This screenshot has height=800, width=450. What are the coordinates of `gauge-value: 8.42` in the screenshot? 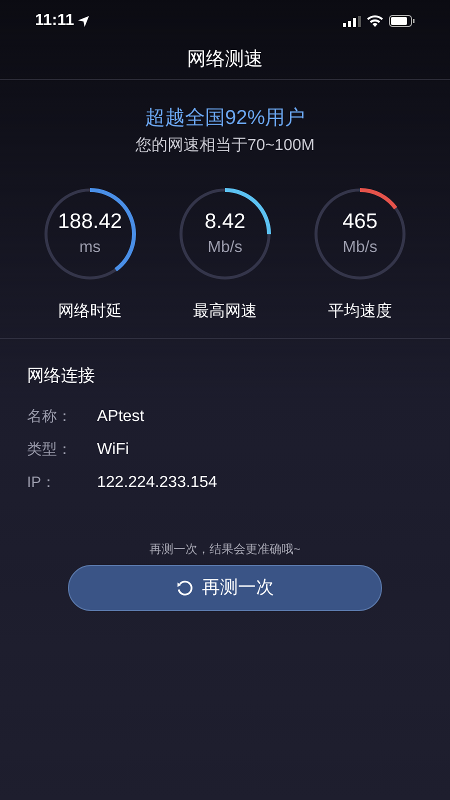 It's located at (225, 222).